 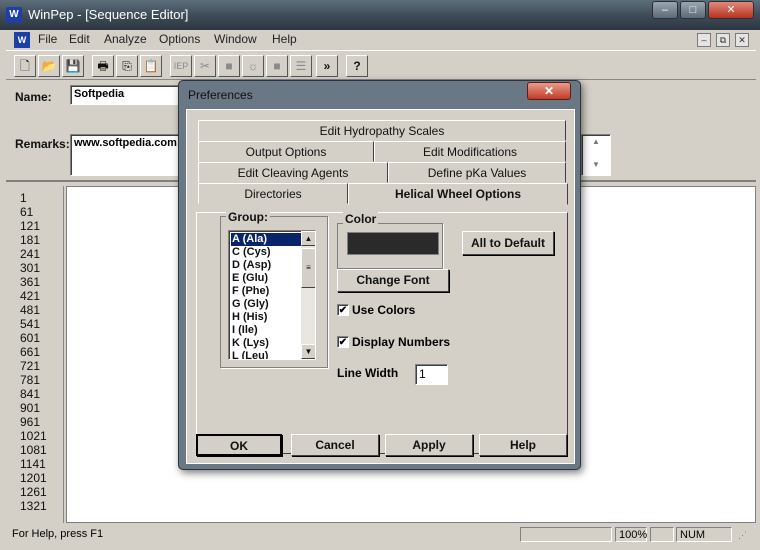 What do you see at coordinates (266, 317) in the screenshot?
I see `list-item: H (His)` at bounding box center [266, 317].